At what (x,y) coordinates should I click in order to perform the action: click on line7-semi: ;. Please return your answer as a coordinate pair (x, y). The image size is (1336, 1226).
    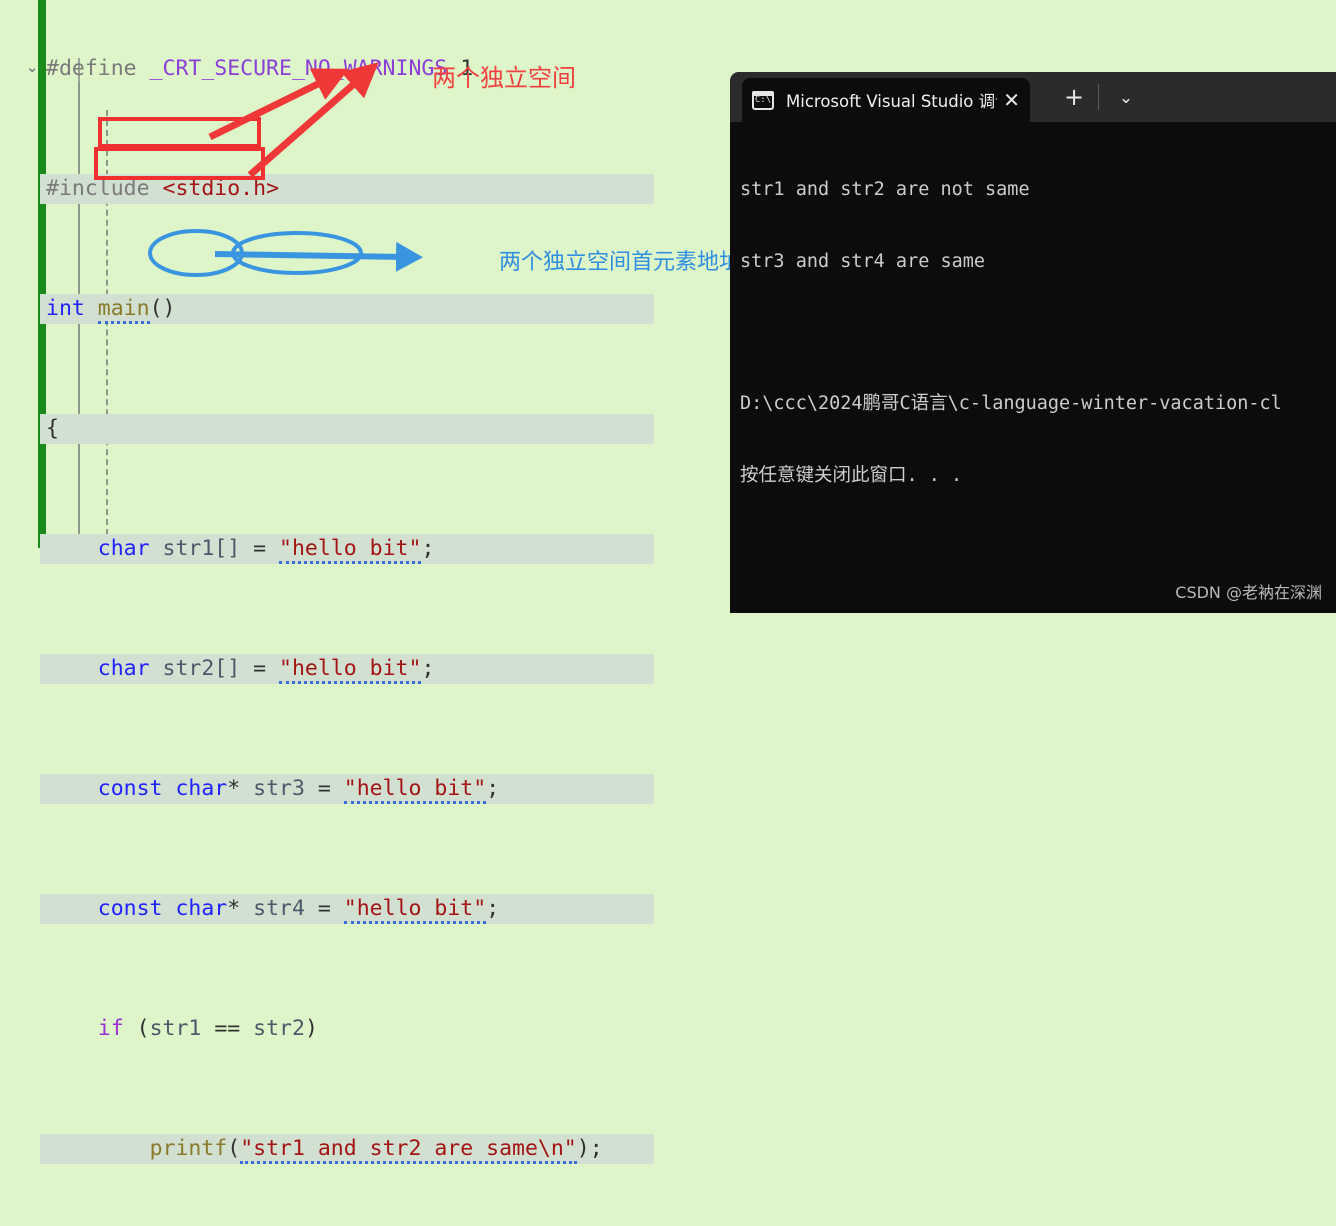
    Looking at the image, I should click on (493, 788).